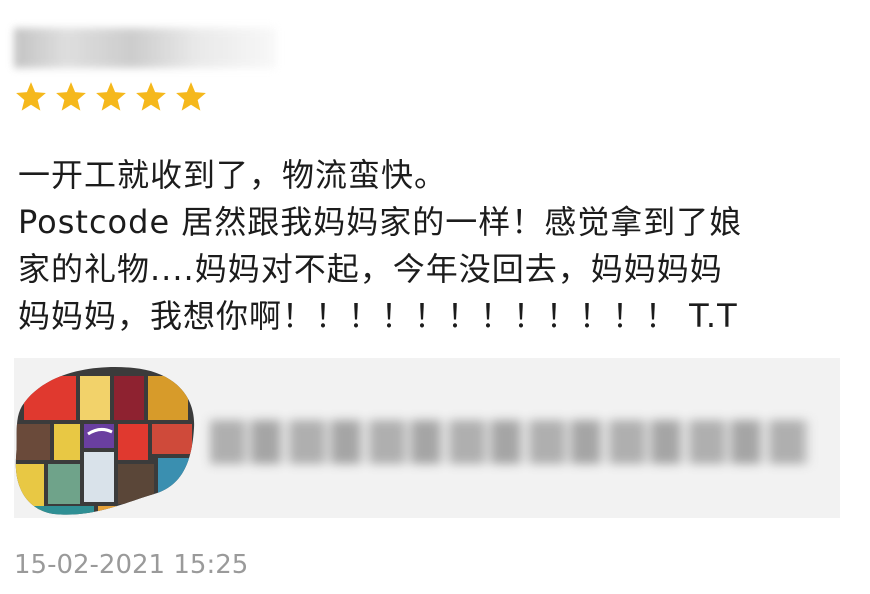 Image resolution: width=870 pixels, height=594 pixels. I want to click on review-line: 家的礼物....妈妈对不起，今年没回去，妈妈妈妈, so click(370, 269).